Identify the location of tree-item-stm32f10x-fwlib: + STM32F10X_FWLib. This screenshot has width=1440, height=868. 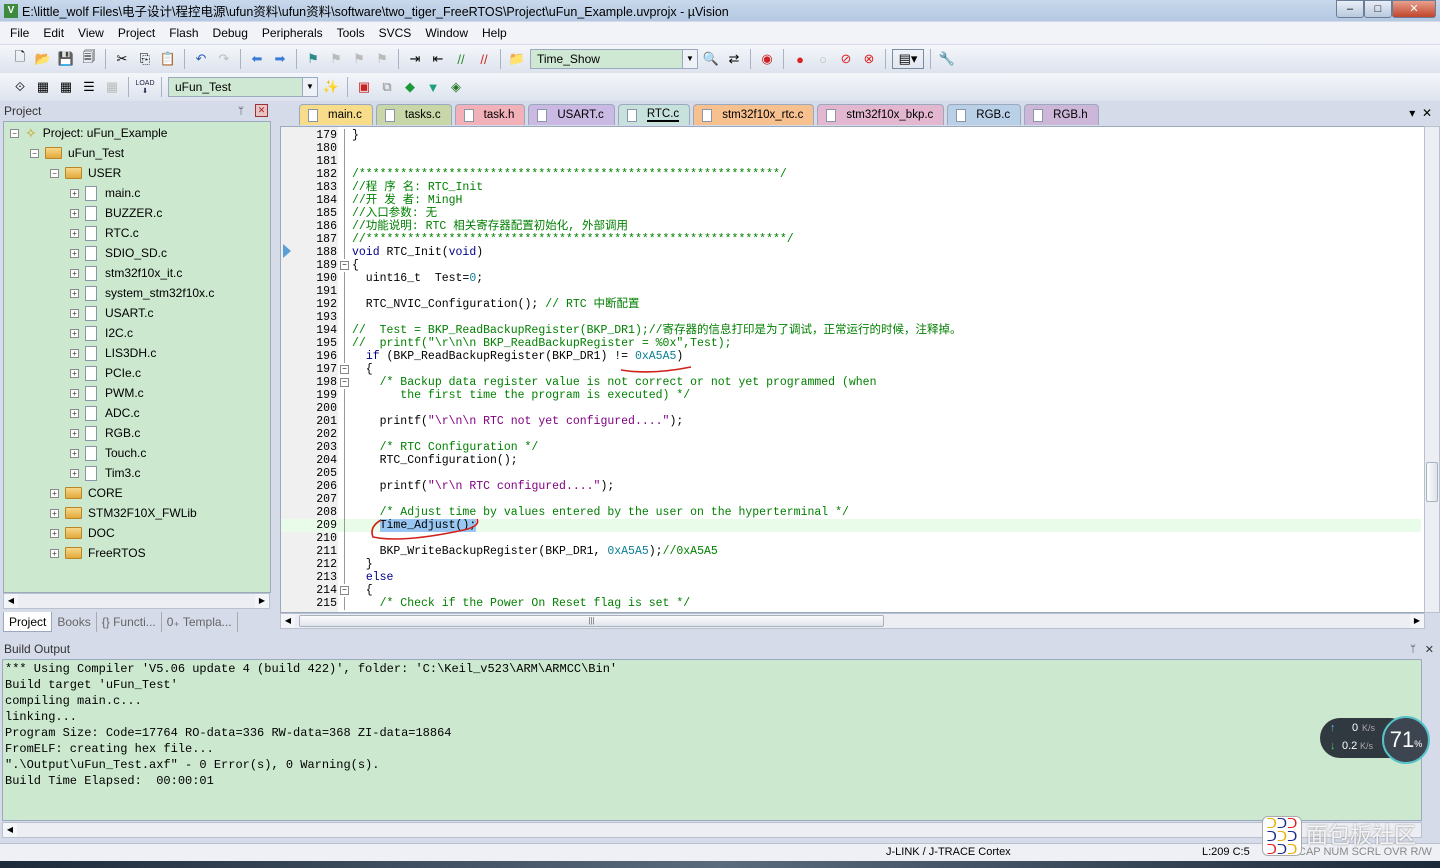
(123, 513).